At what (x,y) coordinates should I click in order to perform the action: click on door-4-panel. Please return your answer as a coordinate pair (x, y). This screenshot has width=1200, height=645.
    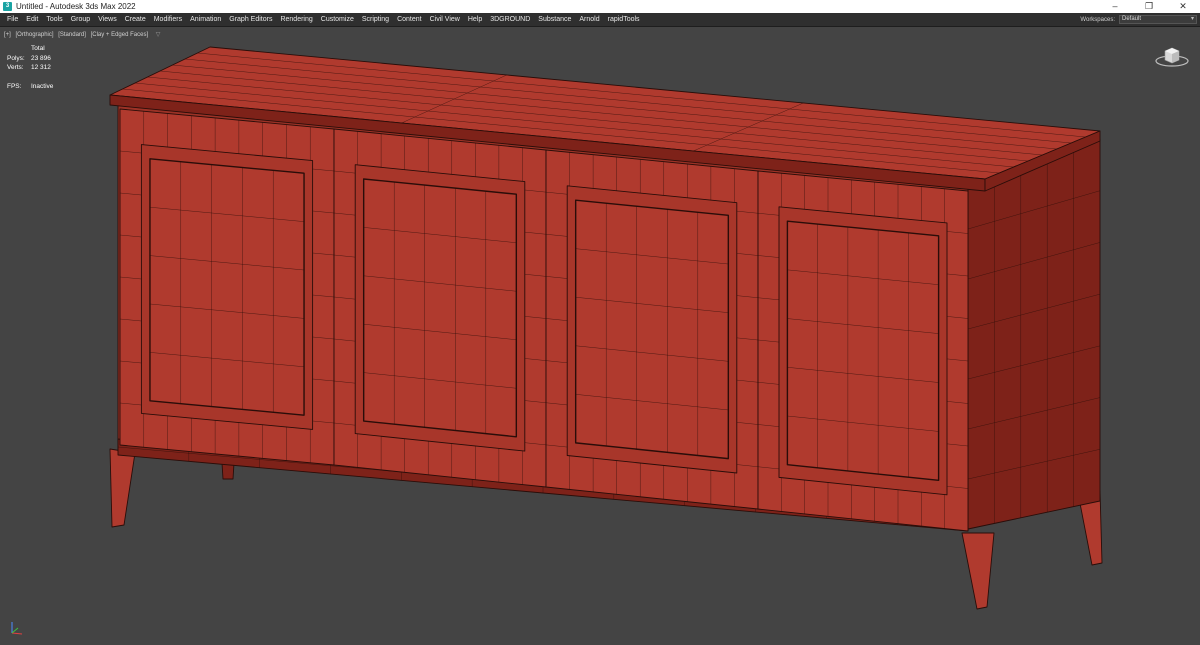
    Looking at the image, I should click on (863, 351).